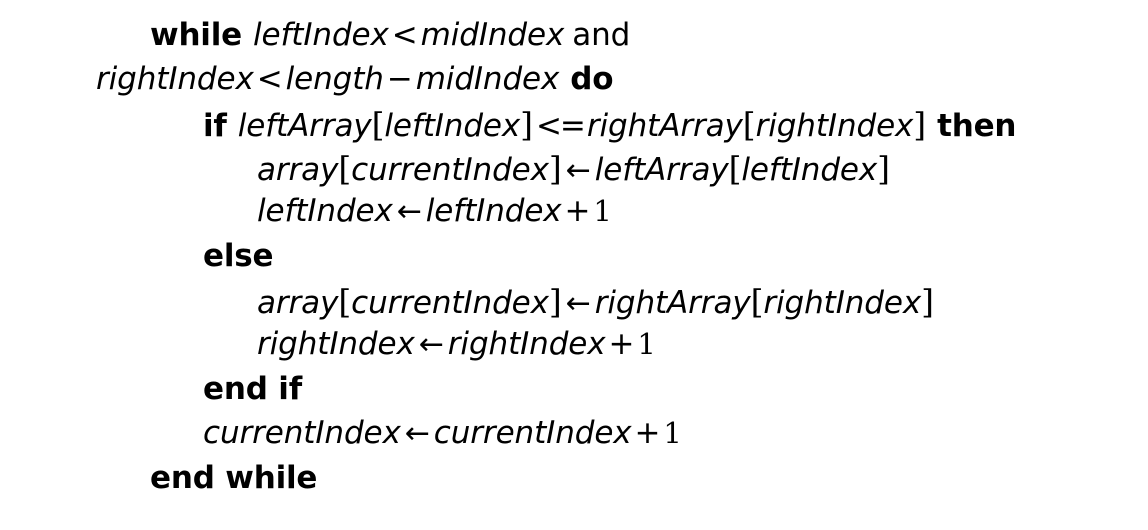  I want to click on code-line-while-head-continued: rightIndex<length−midIndex do, so click(355, 79).